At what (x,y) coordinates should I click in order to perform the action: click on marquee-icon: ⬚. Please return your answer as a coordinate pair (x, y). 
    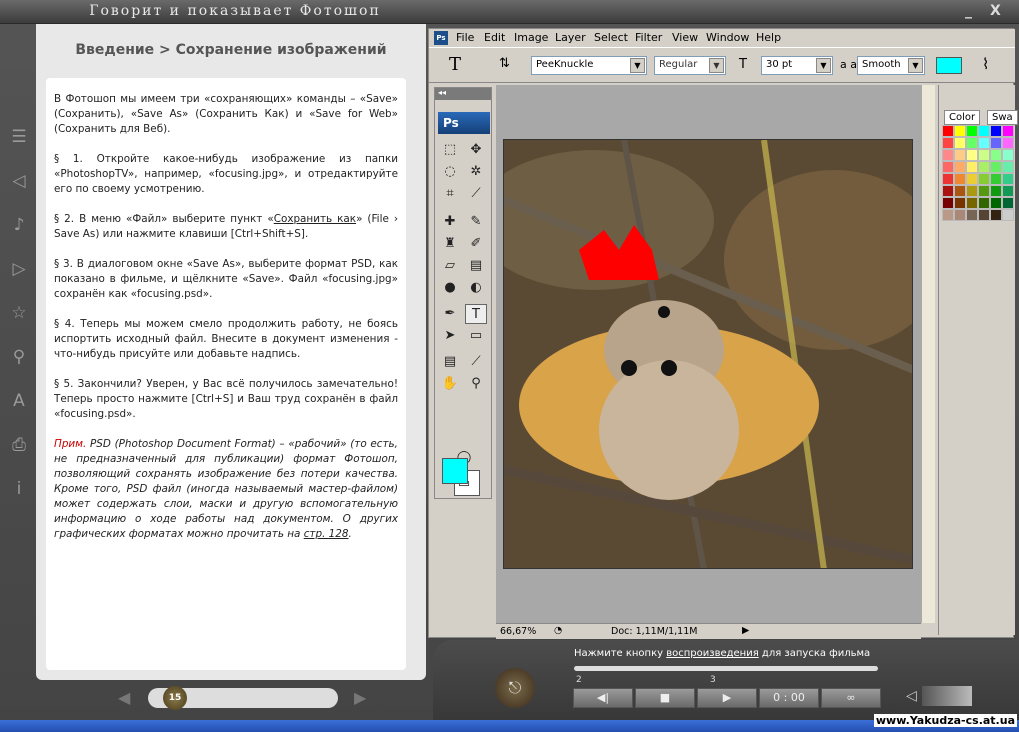
    Looking at the image, I should click on (450, 150).